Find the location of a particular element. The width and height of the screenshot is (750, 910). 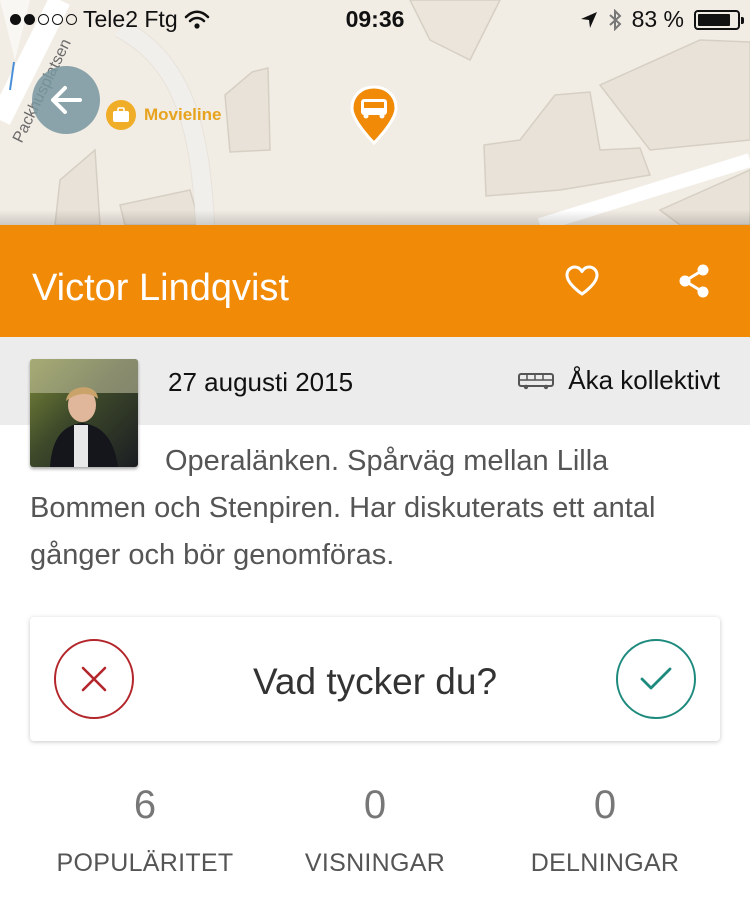

map-poi-movieline: Movieline is located at coordinates (163, 115).